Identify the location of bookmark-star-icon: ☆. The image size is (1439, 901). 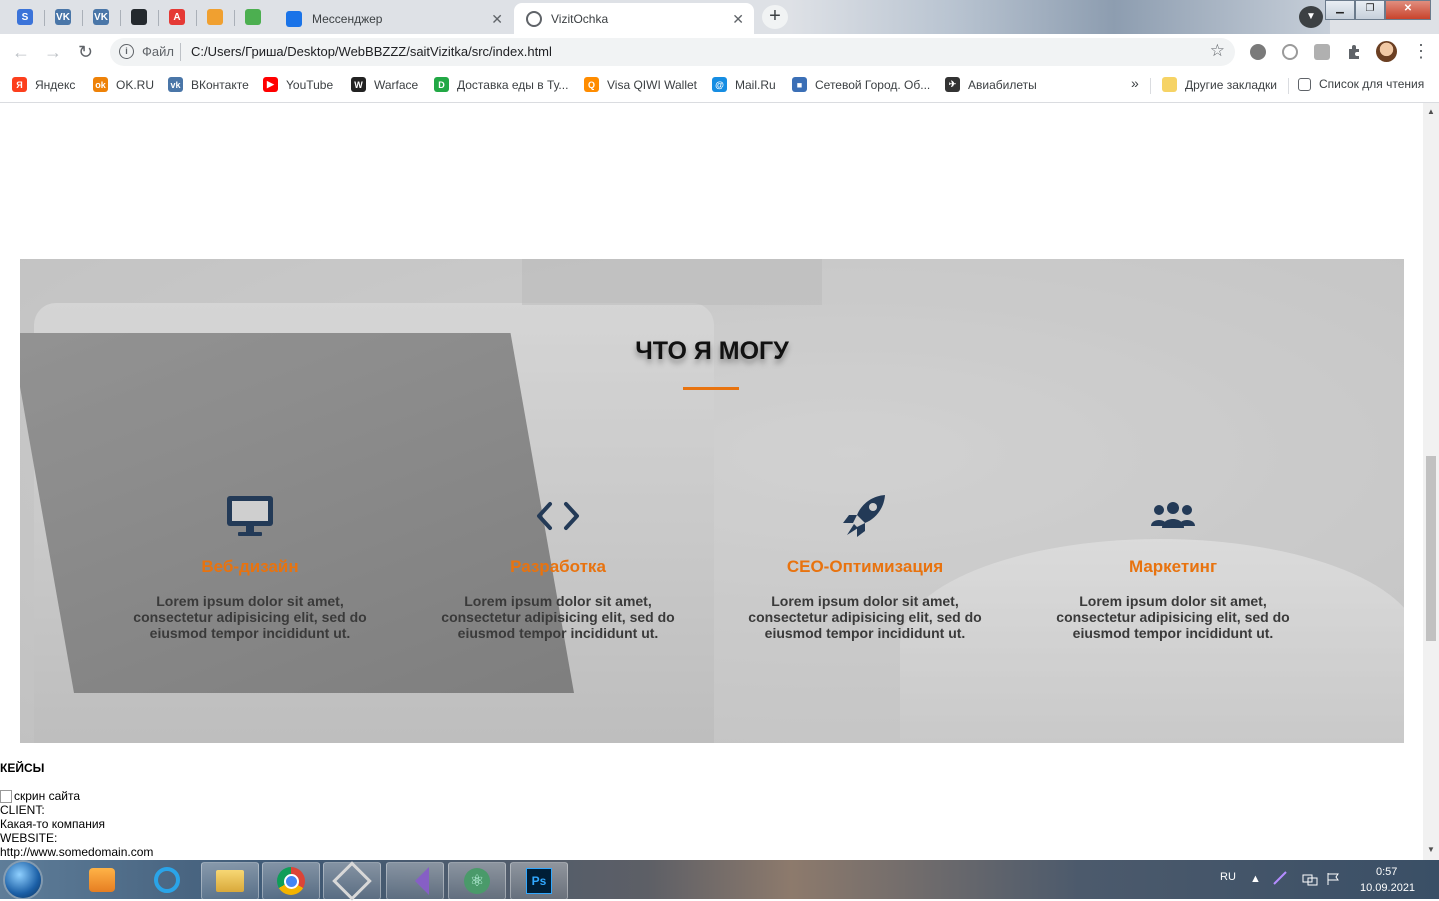
(1217, 51).